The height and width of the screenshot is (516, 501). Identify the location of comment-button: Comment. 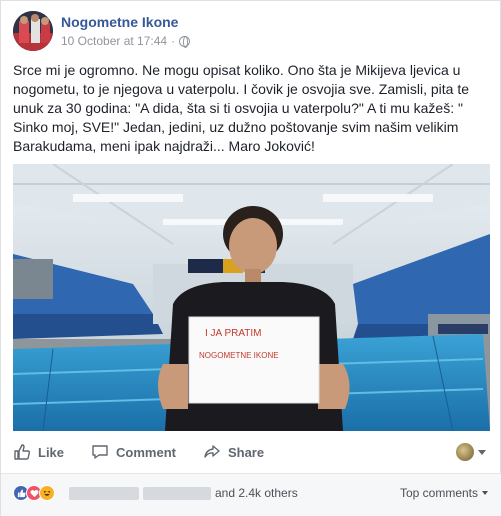
(133, 452).